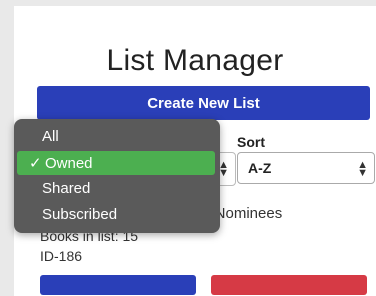 The width and height of the screenshot is (376, 296). Describe the element at coordinates (289, 285) in the screenshot. I see `delete-list-button` at that location.